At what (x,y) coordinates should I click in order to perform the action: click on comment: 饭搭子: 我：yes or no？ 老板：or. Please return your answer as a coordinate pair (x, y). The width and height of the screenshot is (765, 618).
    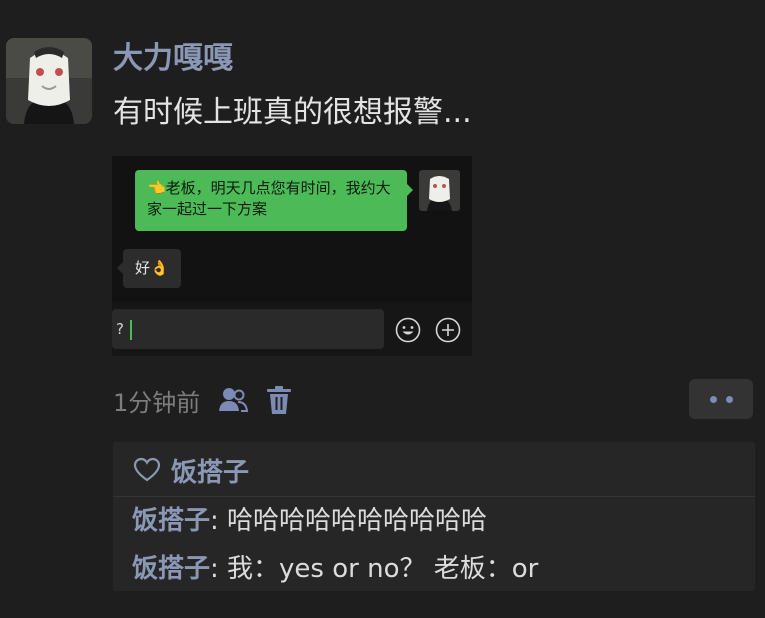
    Looking at the image, I should click on (335, 569).